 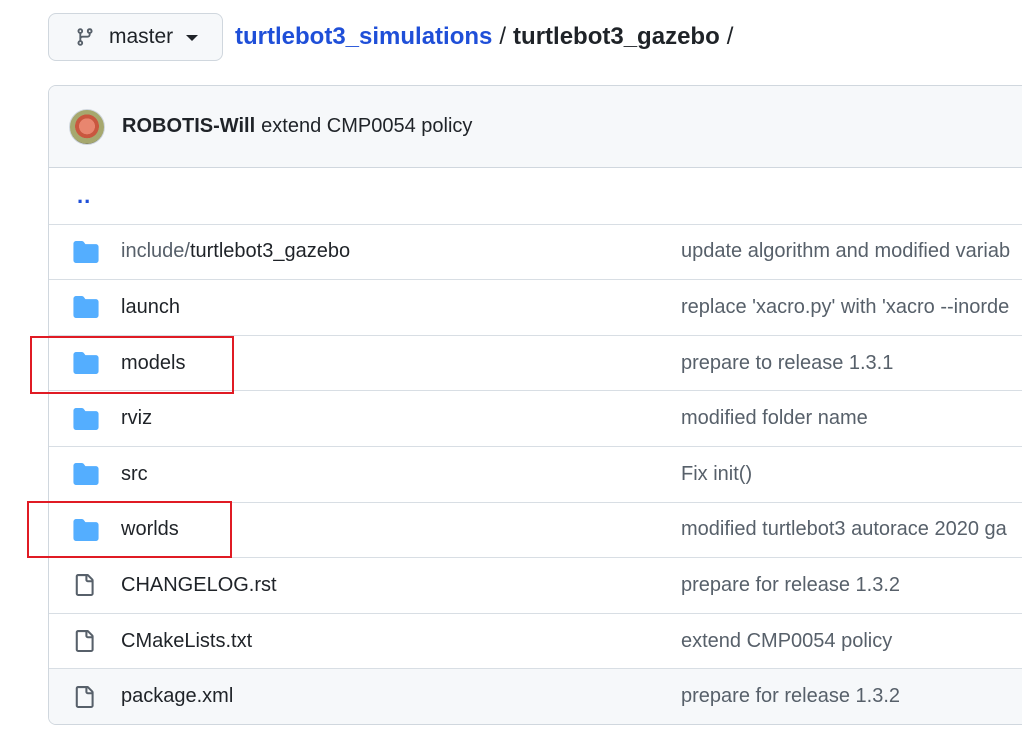 I want to click on commit-message-link: Fix init(), so click(x=716, y=474).